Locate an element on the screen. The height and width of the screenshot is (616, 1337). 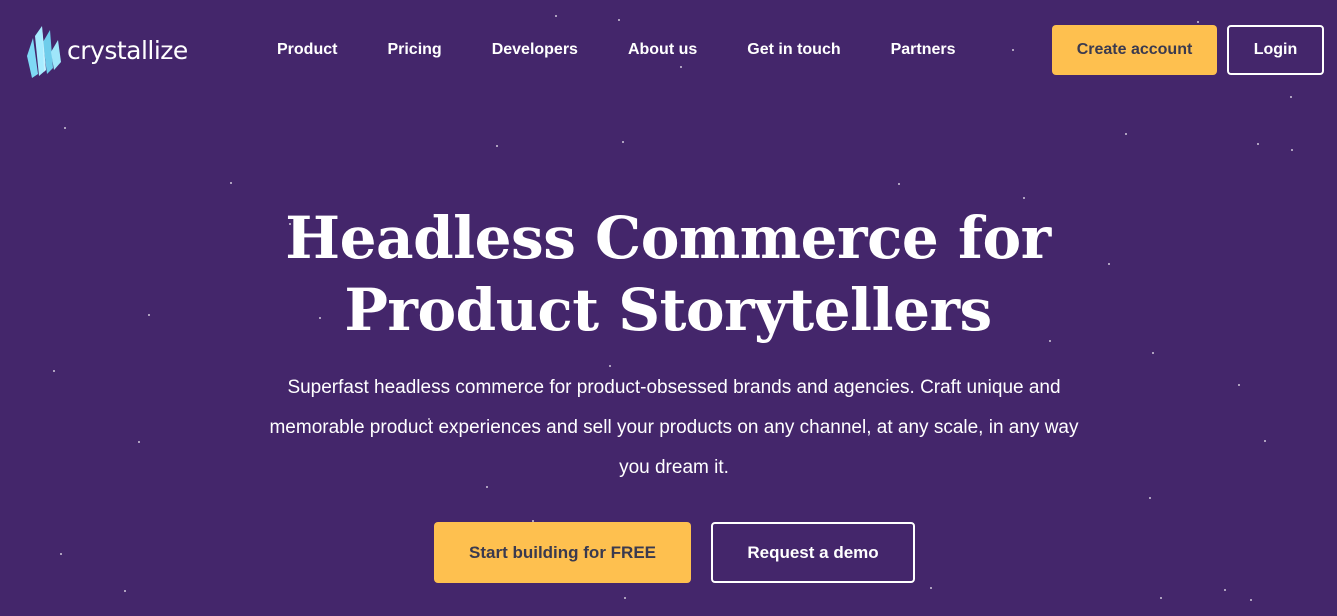
nav-item-developers: Developers is located at coordinates (535, 50).